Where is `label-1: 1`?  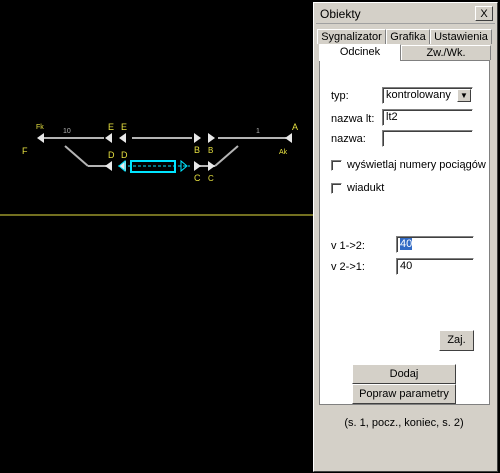 label-1: 1 is located at coordinates (258, 131).